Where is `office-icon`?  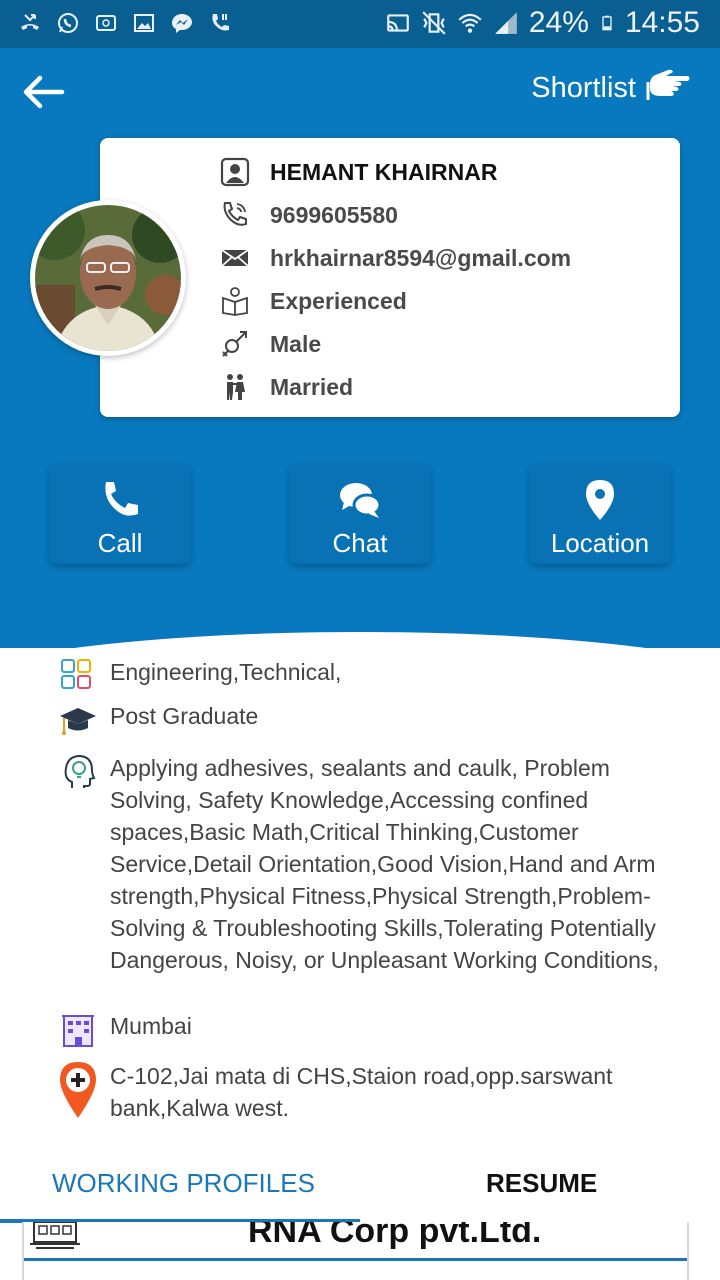
office-icon is located at coordinates (55, 1235).